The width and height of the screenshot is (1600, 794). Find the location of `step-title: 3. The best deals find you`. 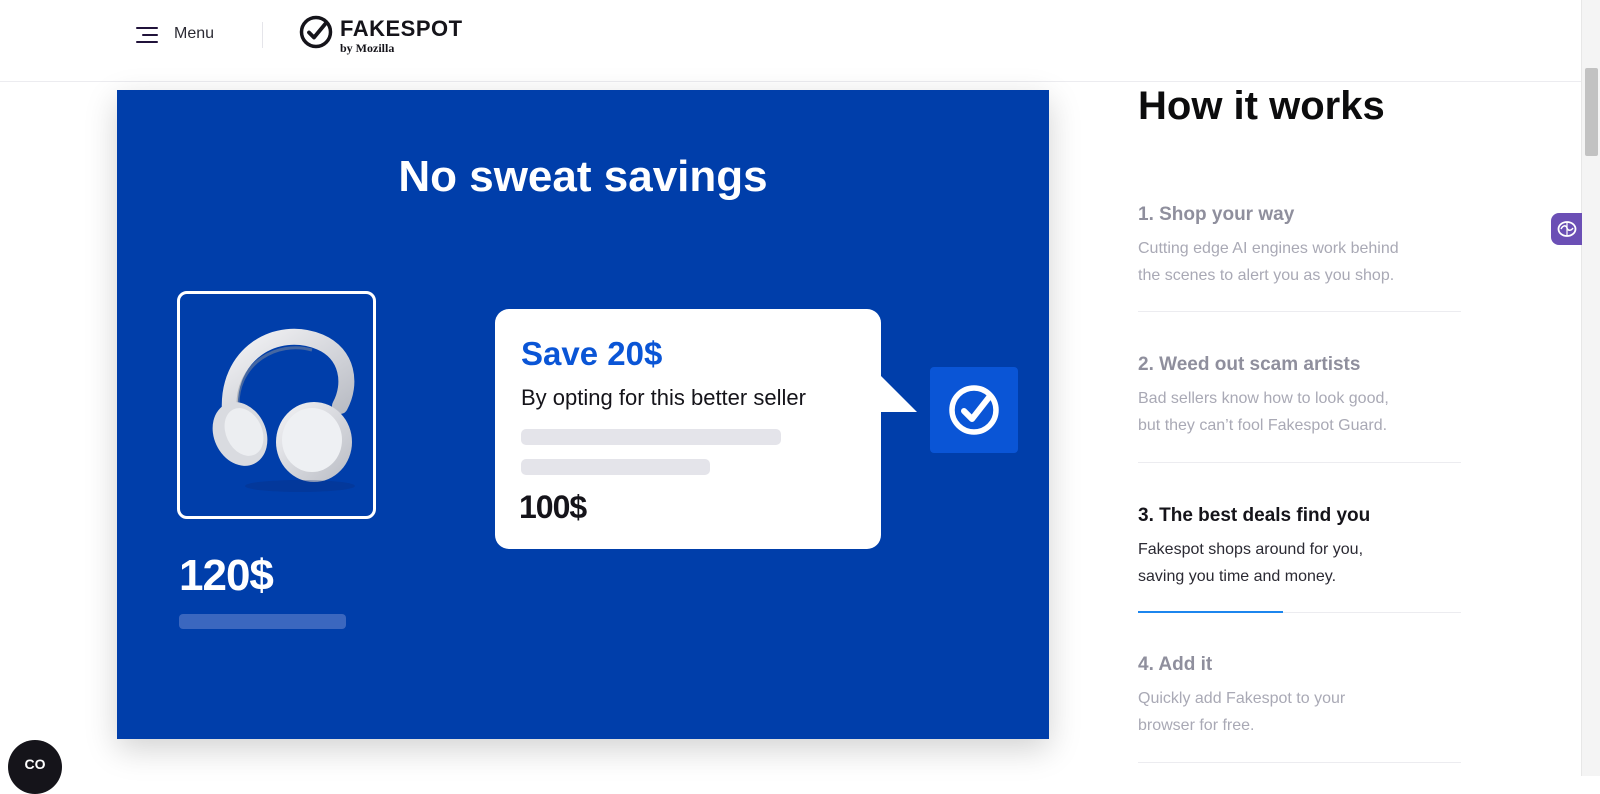

step-title: 3. The best deals find you is located at coordinates (1254, 515).